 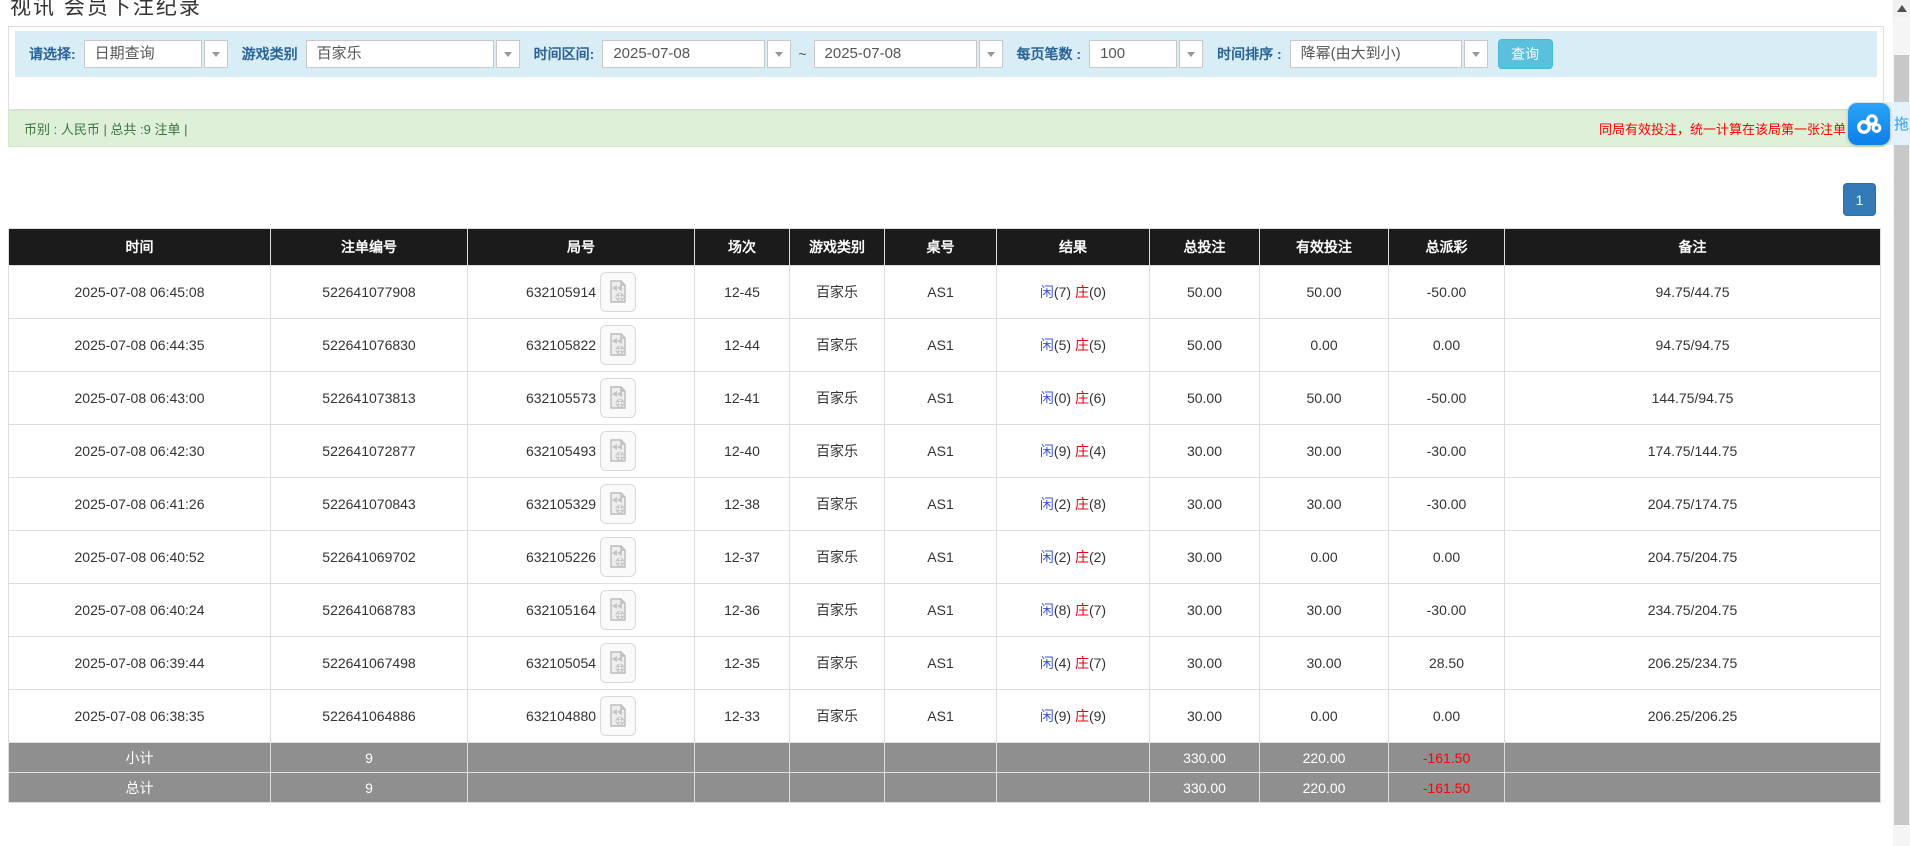 I want to click on video-replay-glyph, so click(x=618, y=715).